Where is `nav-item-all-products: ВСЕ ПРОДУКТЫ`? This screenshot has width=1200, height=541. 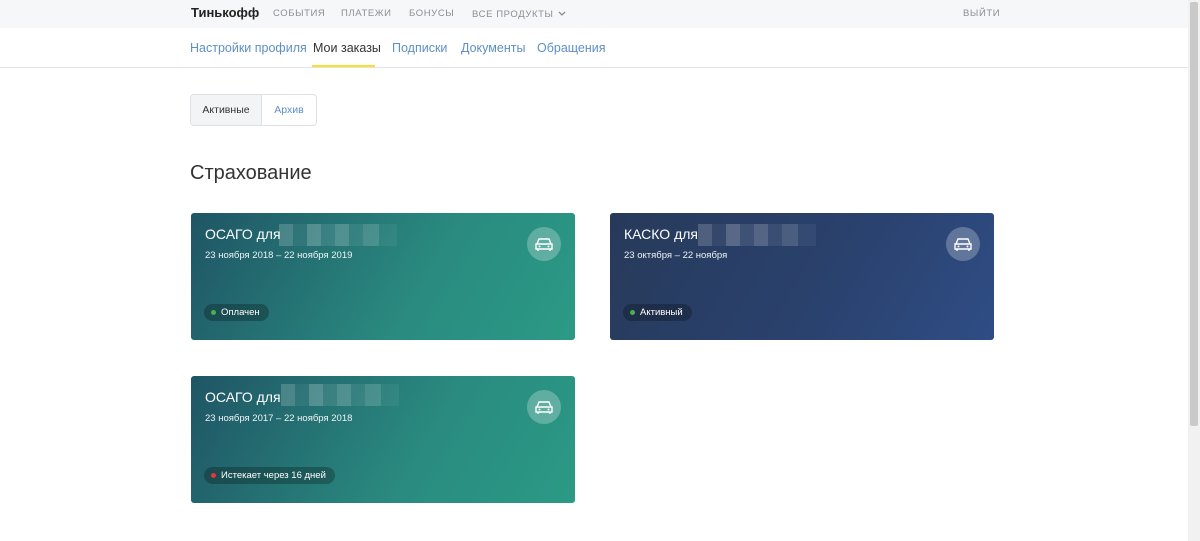
nav-item-all-products: ВСЕ ПРОДУКТЫ is located at coordinates (519, 14).